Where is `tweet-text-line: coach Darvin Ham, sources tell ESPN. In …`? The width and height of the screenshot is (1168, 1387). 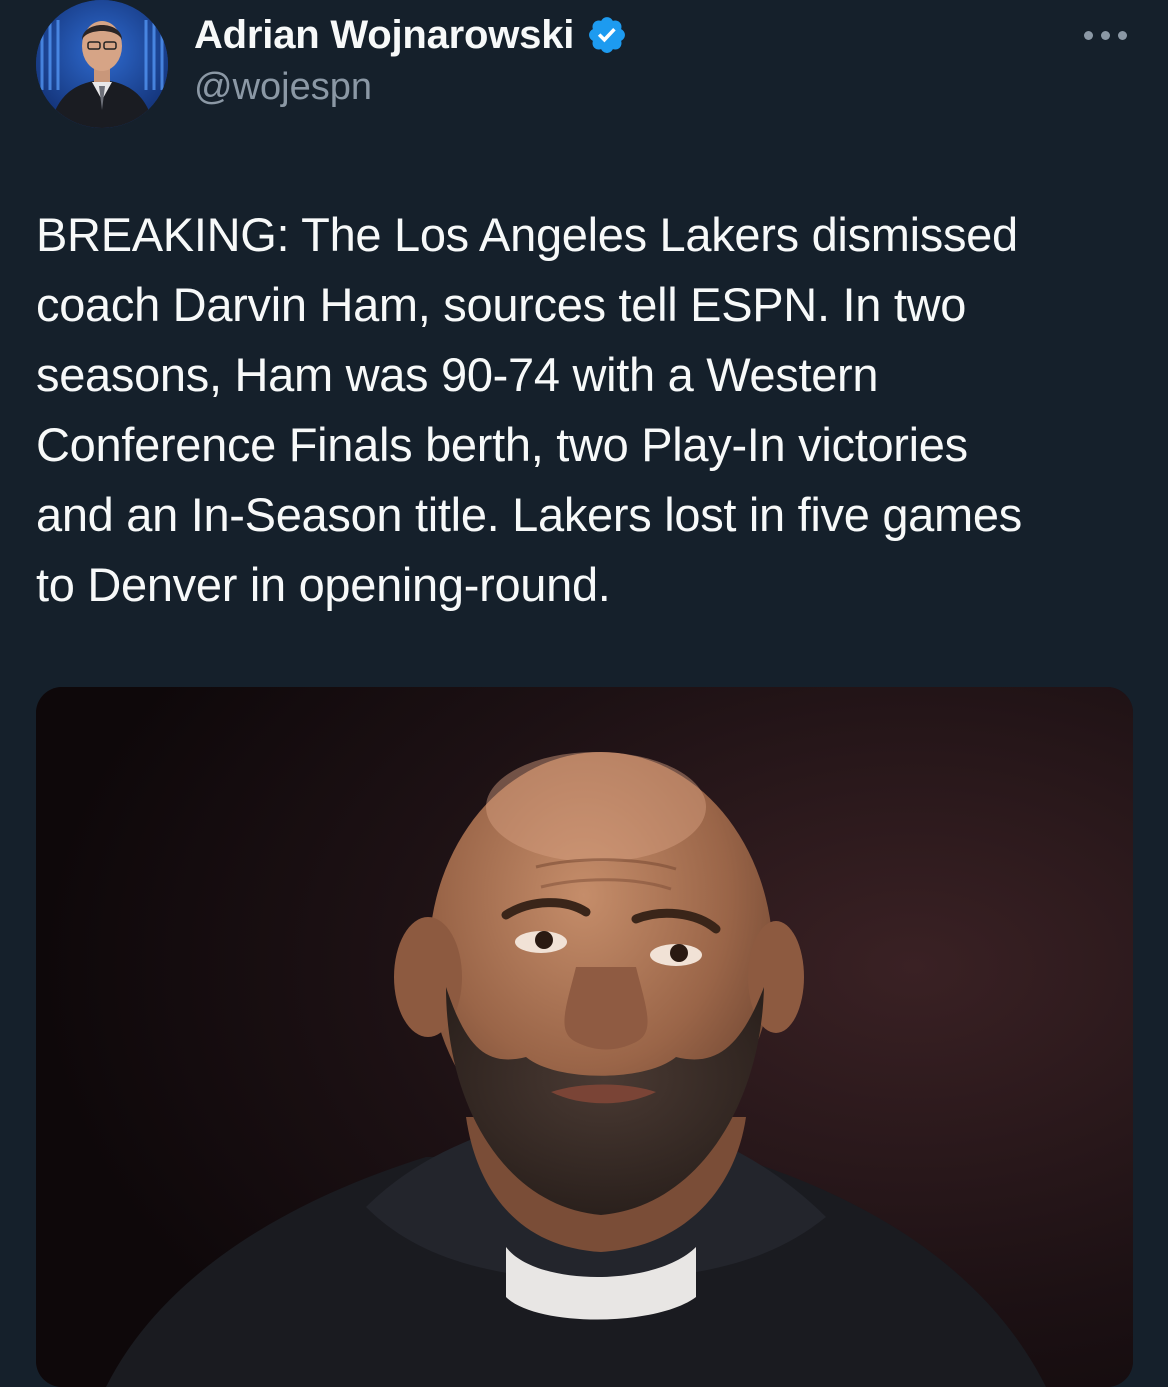
tweet-text-line: coach Darvin Ham, sources tell ESPN. In … is located at coordinates (501, 304).